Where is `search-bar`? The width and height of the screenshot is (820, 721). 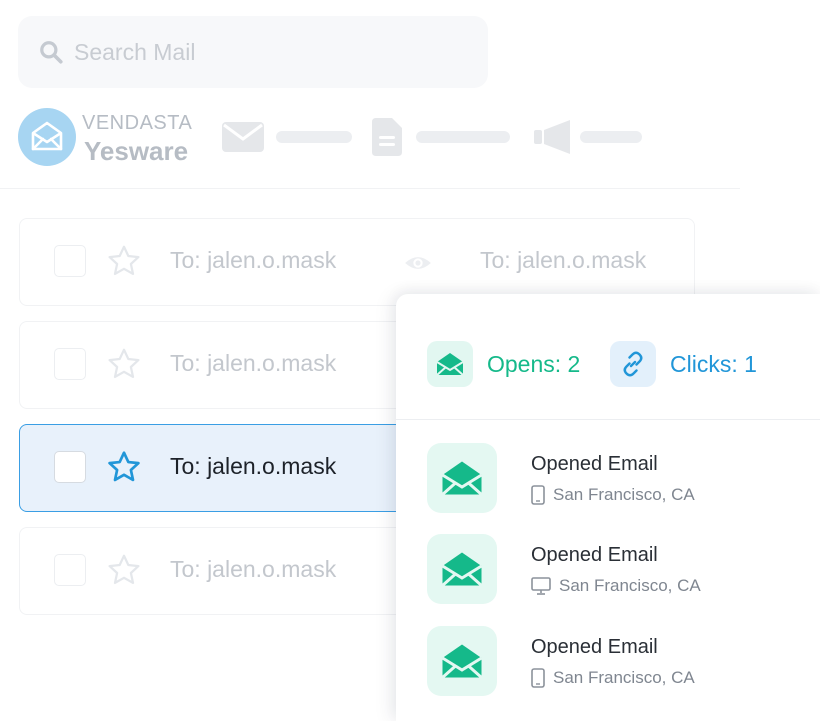 search-bar is located at coordinates (253, 52).